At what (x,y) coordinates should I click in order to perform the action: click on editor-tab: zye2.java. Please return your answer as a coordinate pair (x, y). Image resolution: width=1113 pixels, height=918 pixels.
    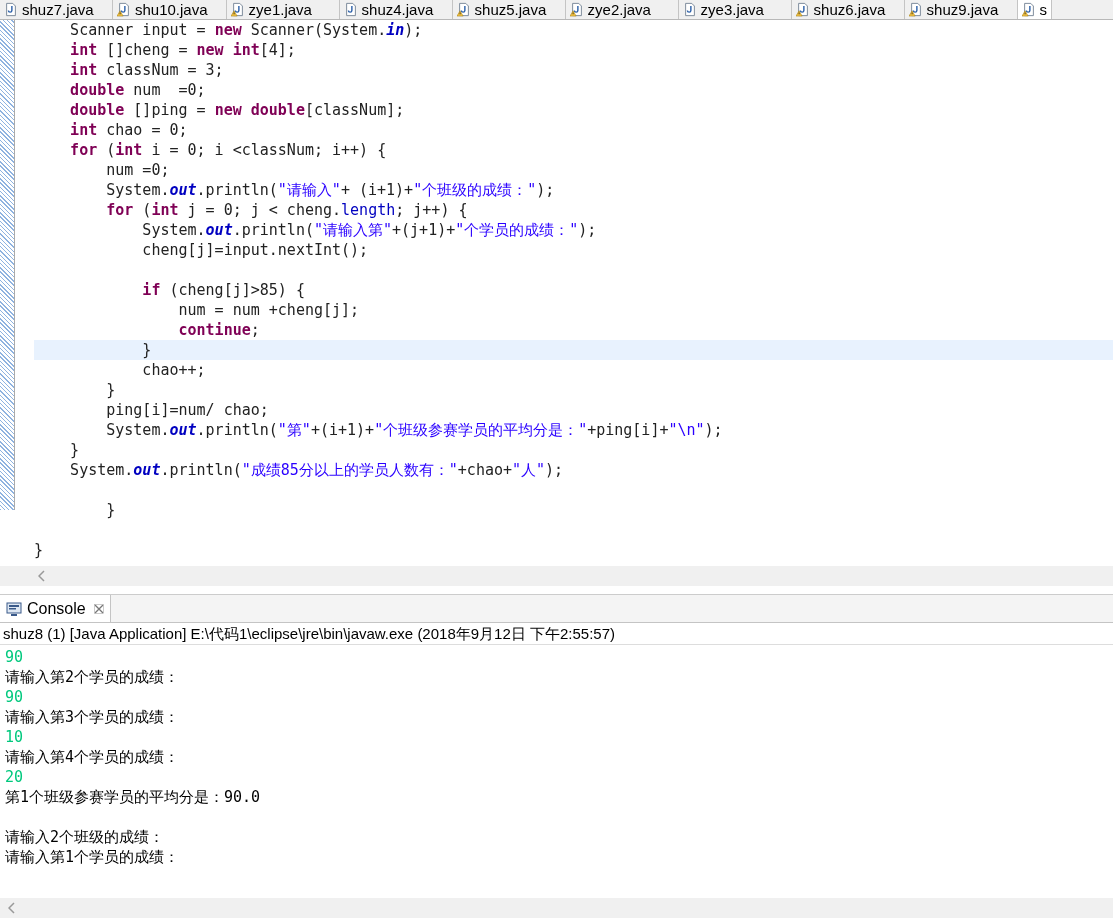
    Looking at the image, I should click on (622, 9).